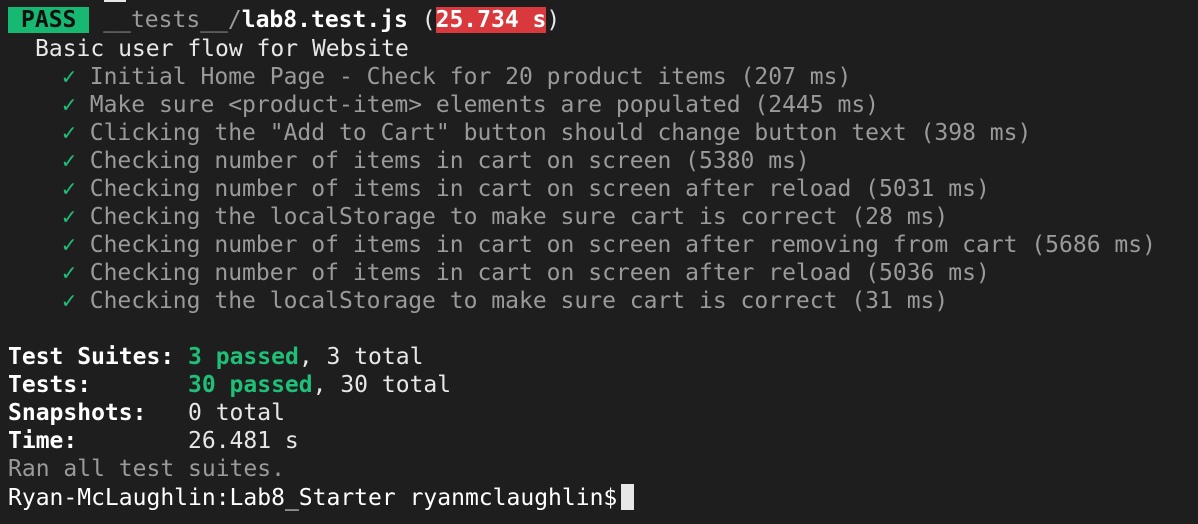  I want to click on test-file-header: PASS __tests__/lab8.test.js (25.734 s), so click(284, 20).